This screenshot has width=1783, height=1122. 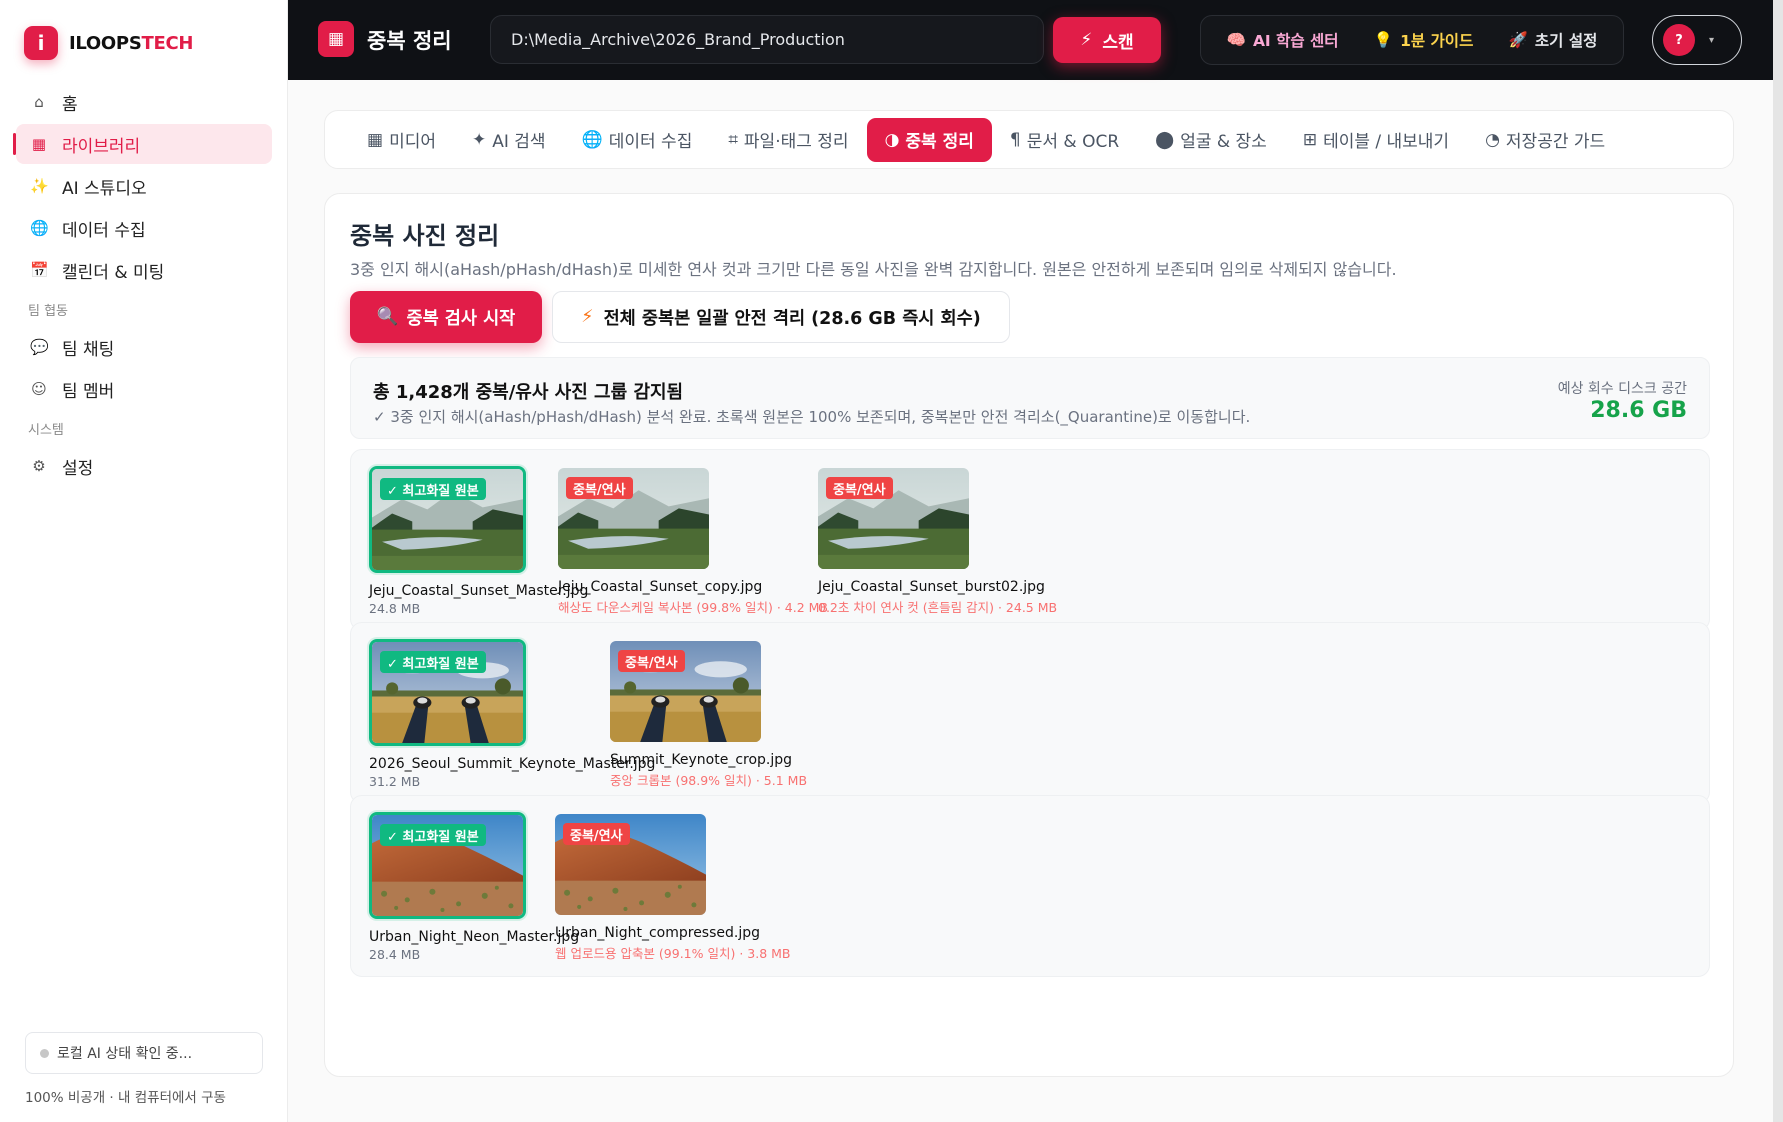 I want to click on gear-icon: ⚙, so click(x=39, y=466).